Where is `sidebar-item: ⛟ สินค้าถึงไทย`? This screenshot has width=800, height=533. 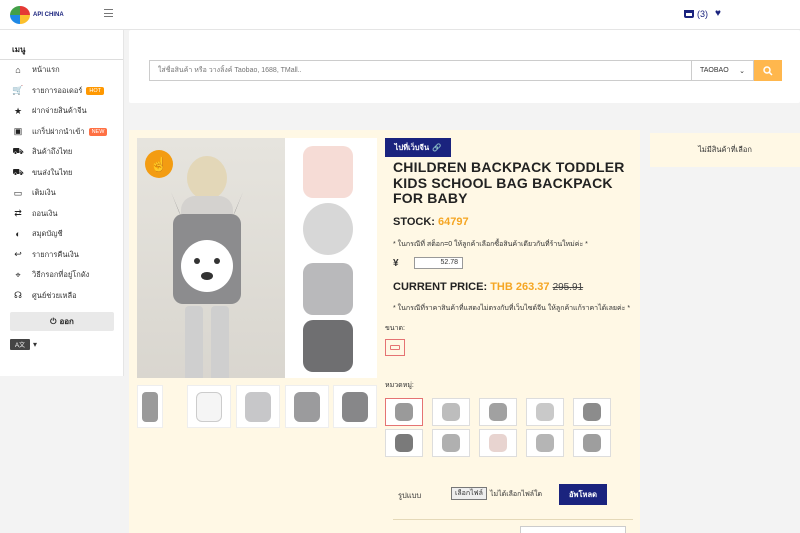 sidebar-item: ⛟ สินค้าถึงไทย is located at coordinates (61, 152).